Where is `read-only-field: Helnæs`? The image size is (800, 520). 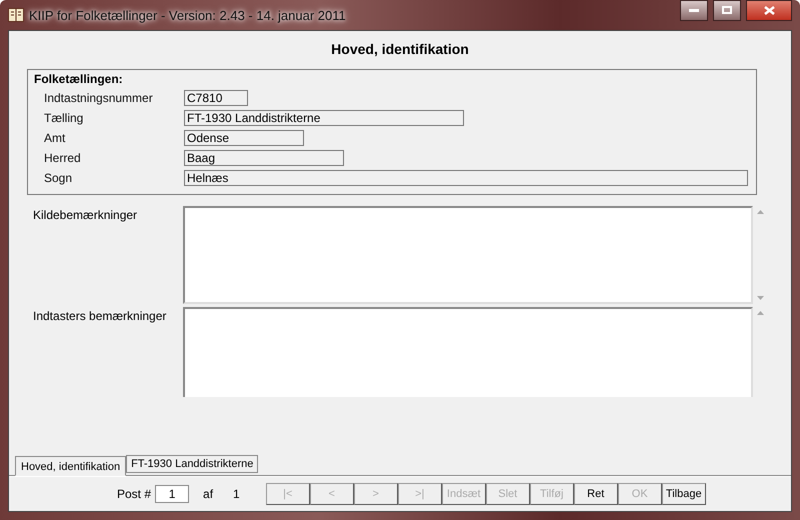 read-only-field: Helnæs is located at coordinates (466, 178).